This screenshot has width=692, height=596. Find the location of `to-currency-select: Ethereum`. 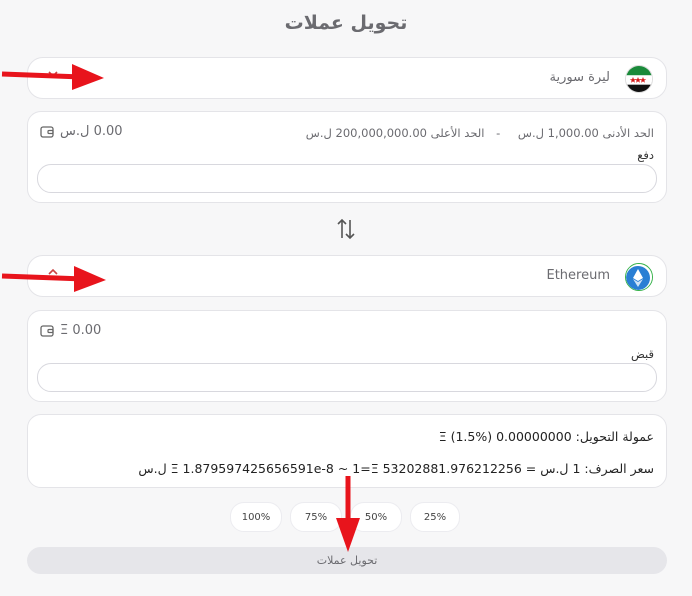

to-currency-select: Ethereum is located at coordinates (347, 276).